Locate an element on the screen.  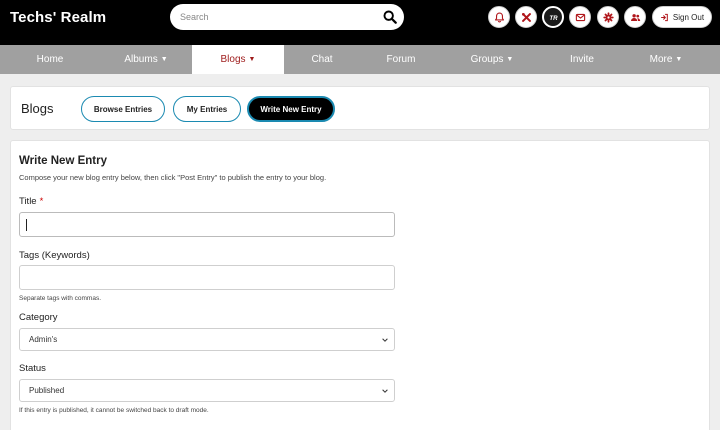
status-select: Published is located at coordinates (207, 390).